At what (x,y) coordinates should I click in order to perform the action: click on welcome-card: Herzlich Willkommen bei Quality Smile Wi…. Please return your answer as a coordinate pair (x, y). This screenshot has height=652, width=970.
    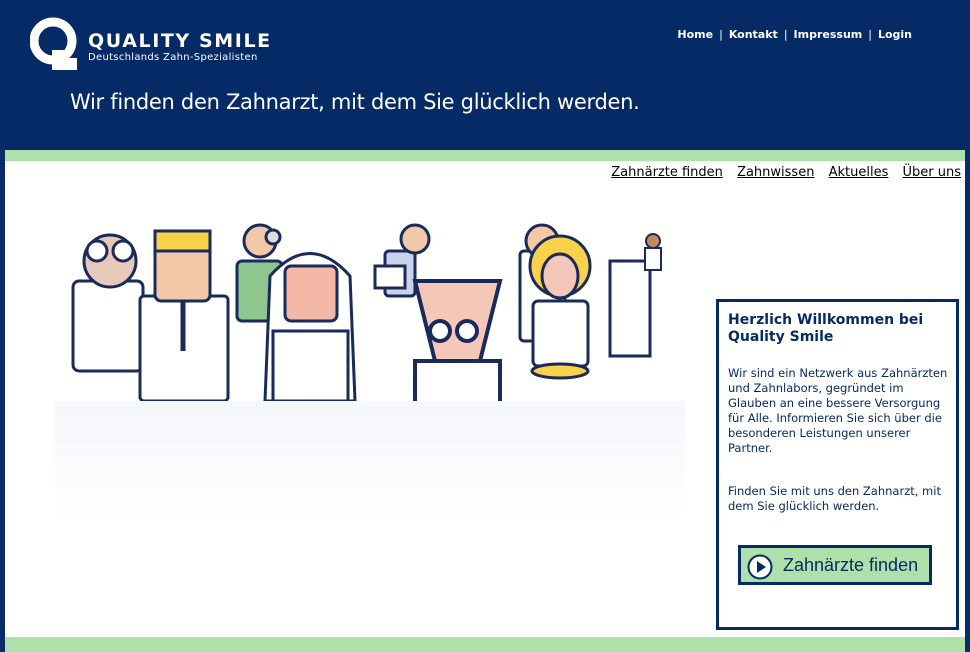
    Looking at the image, I should click on (837, 464).